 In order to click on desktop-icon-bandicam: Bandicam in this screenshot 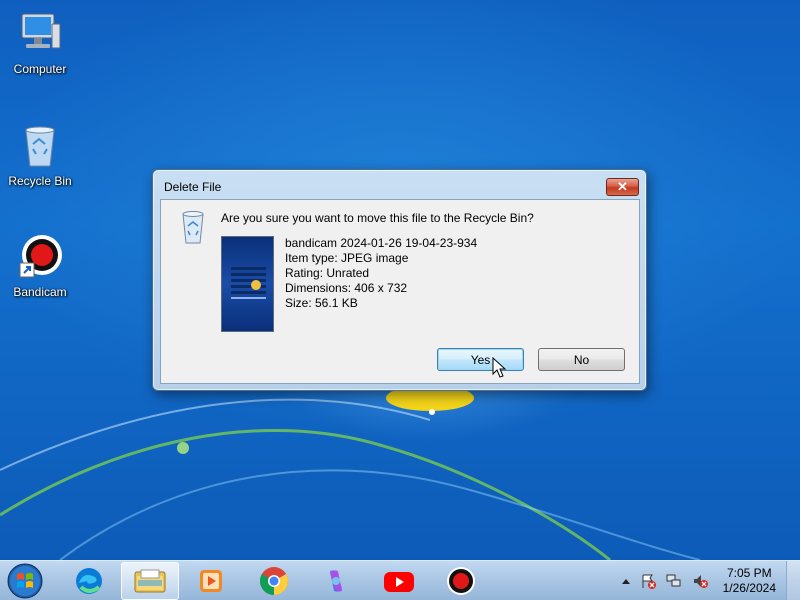, I will do `click(40, 266)`.